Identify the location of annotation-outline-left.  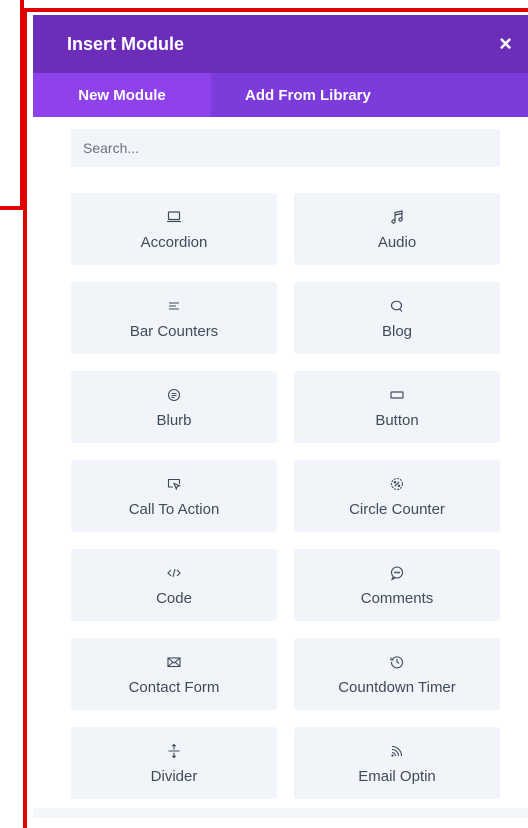
(12, 105).